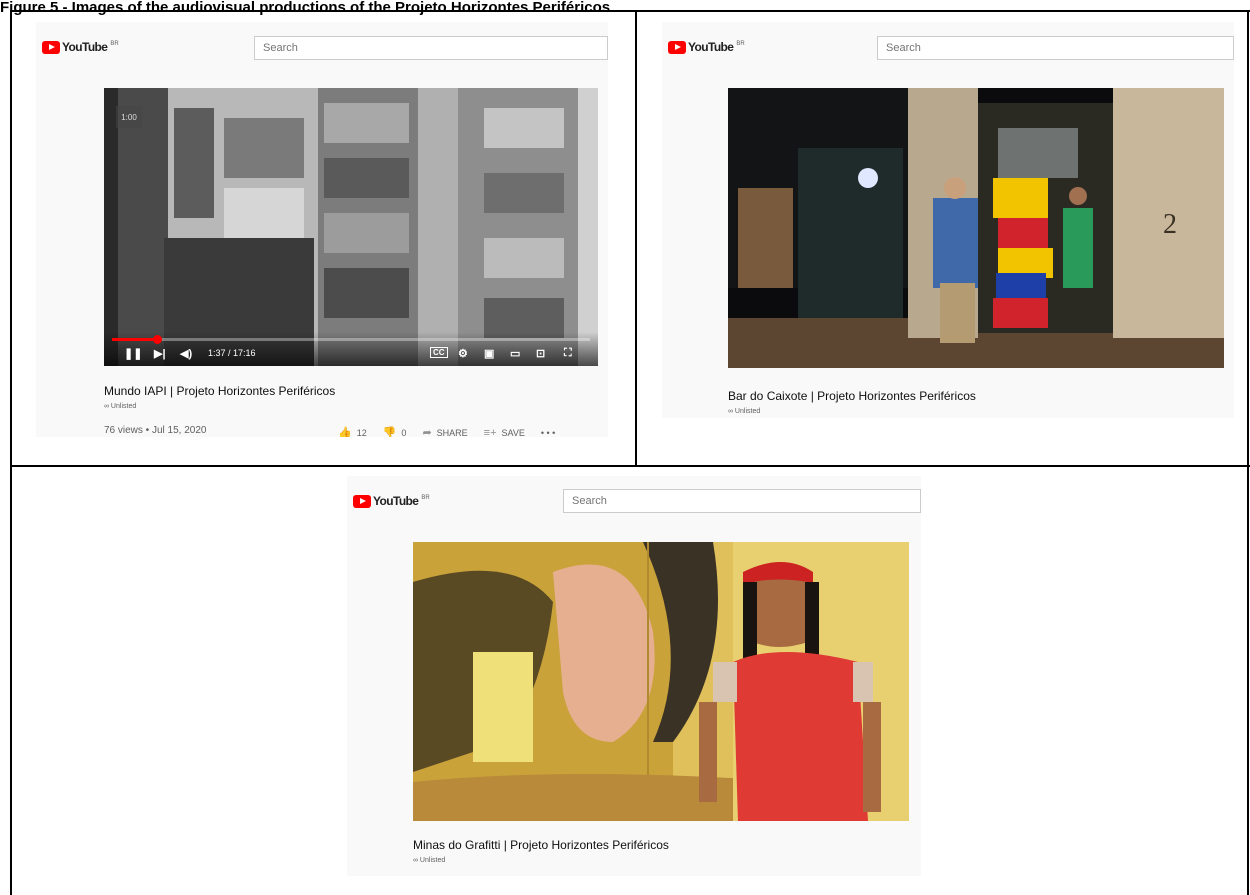 The image size is (1250, 895). I want to click on table-border-left, so click(11, 452).